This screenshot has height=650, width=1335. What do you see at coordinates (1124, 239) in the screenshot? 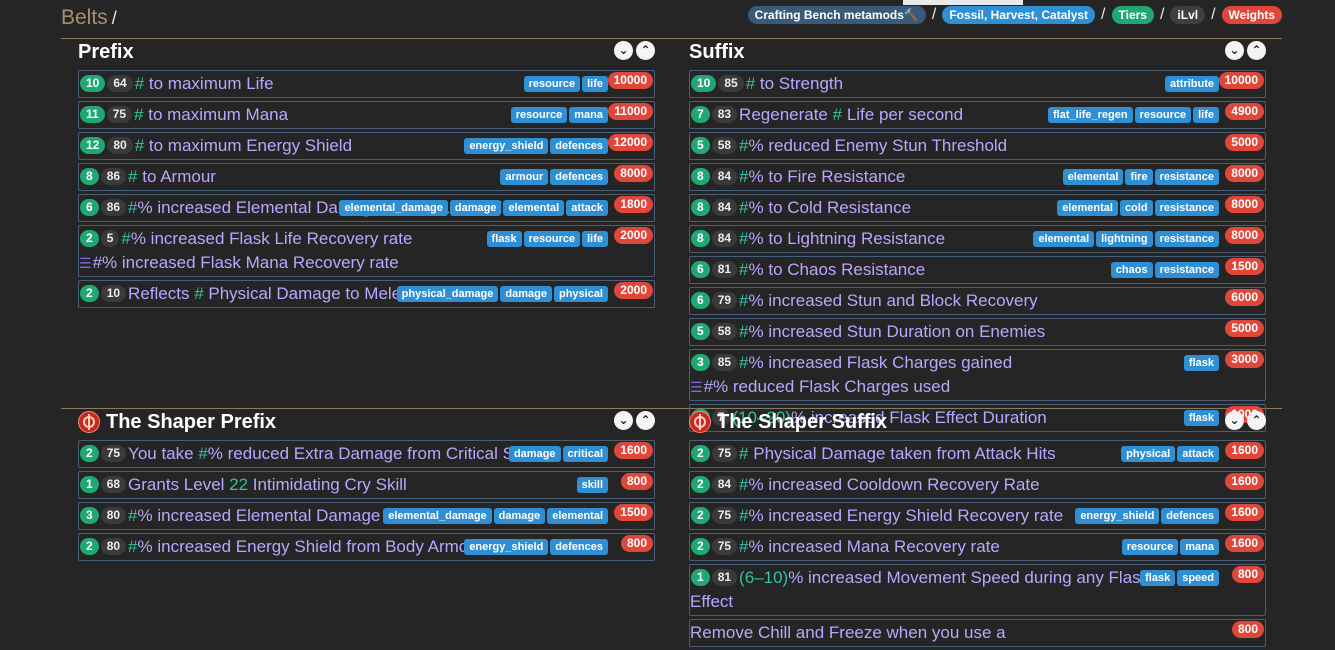
I see `tag-lightning: lightning` at bounding box center [1124, 239].